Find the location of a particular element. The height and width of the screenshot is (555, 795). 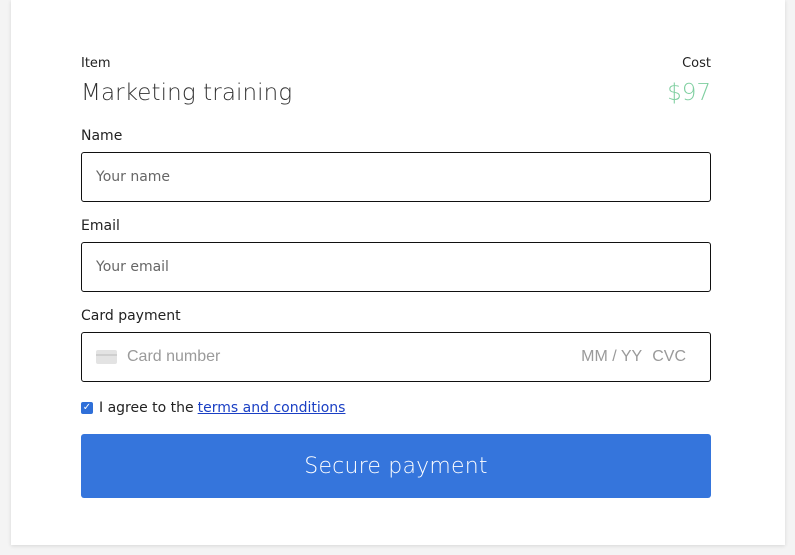

card-payment-label: Card payment is located at coordinates (131, 316).